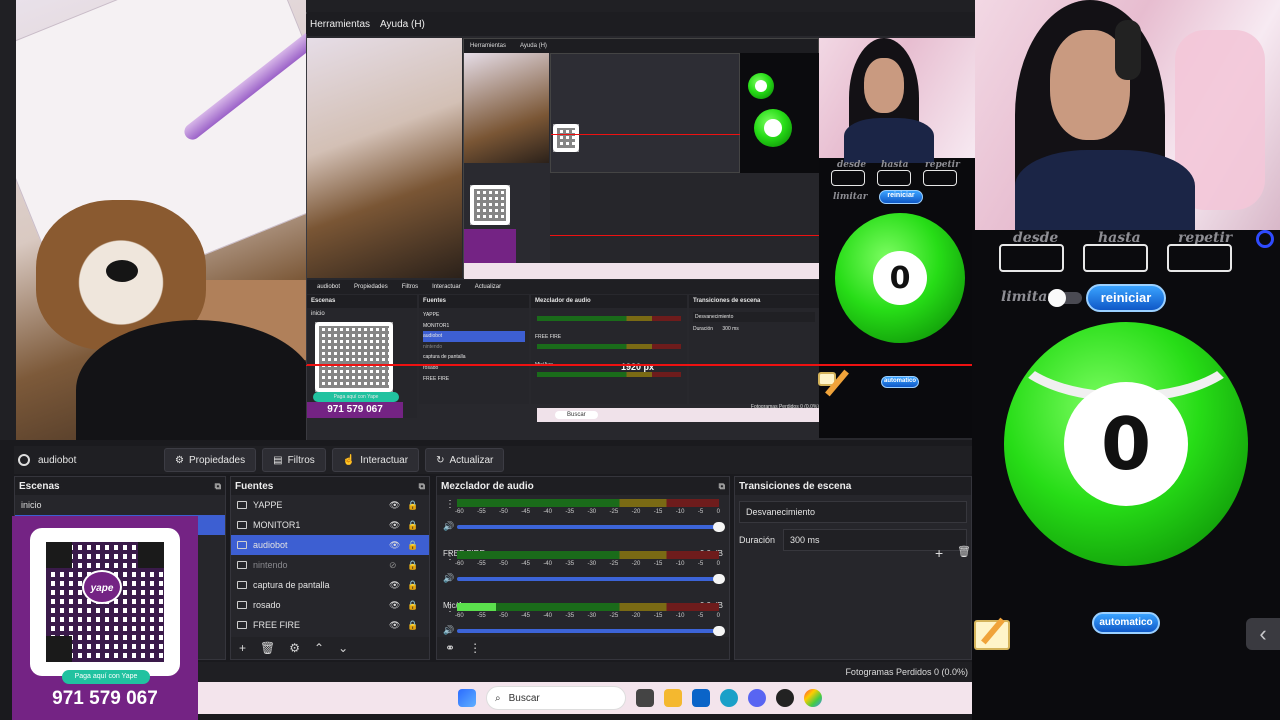 The width and height of the screenshot is (1280, 720). What do you see at coordinates (471, 460) in the screenshot?
I see `refresh-label: Actualizar` at bounding box center [471, 460].